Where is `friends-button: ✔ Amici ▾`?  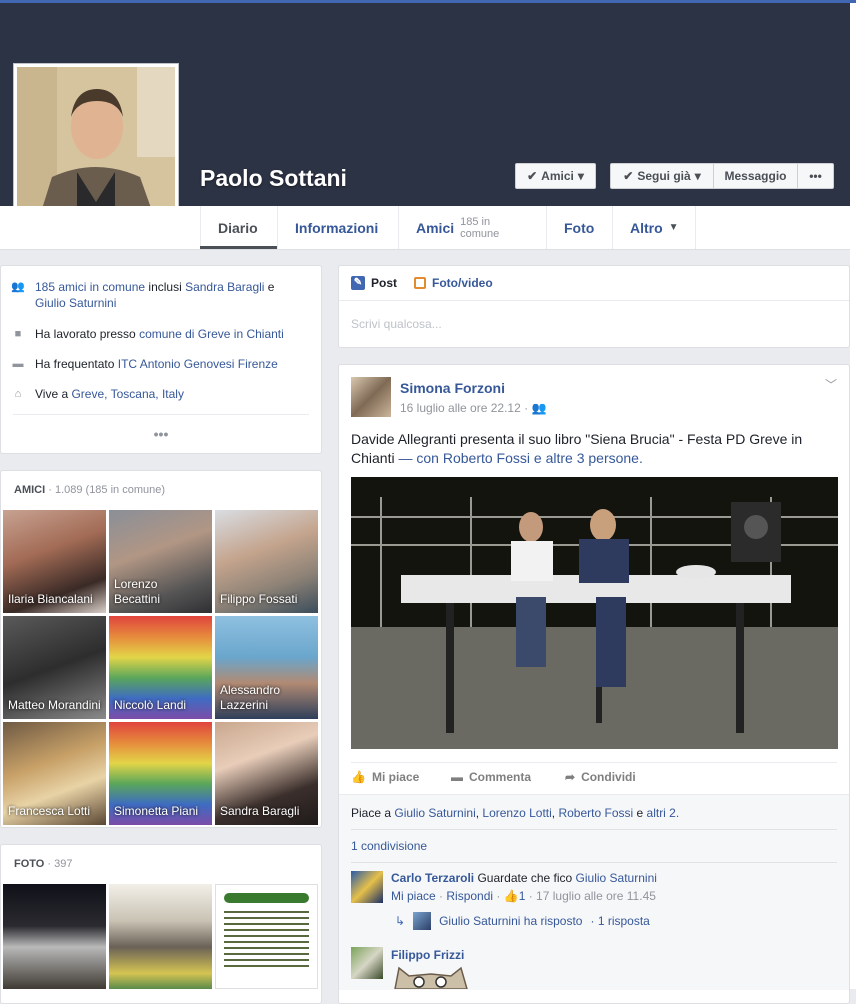
friends-button: ✔ Amici ▾ is located at coordinates (555, 176).